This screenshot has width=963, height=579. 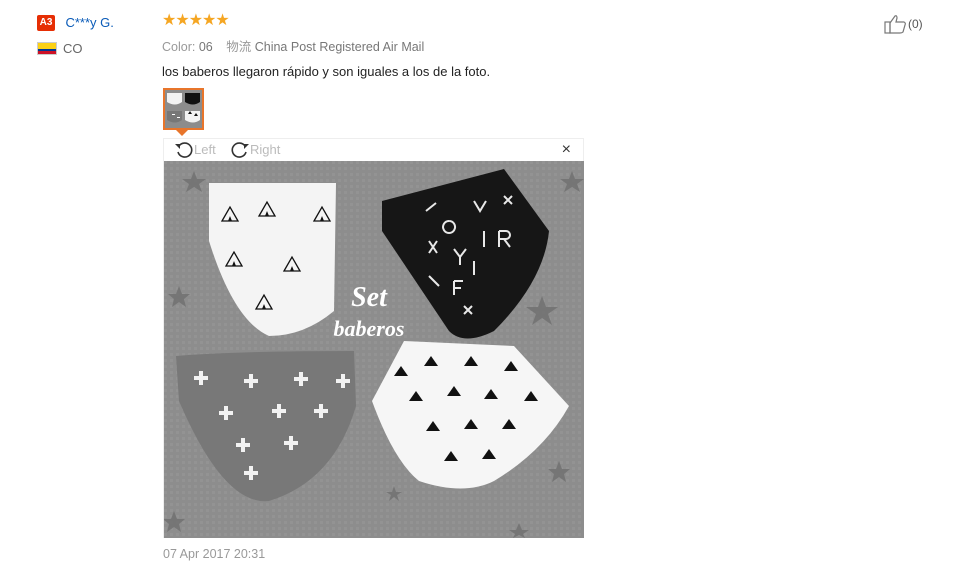 What do you see at coordinates (239, 47) in the screenshot?
I see `shipping-label: 物流` at bounding box center [239, 47].